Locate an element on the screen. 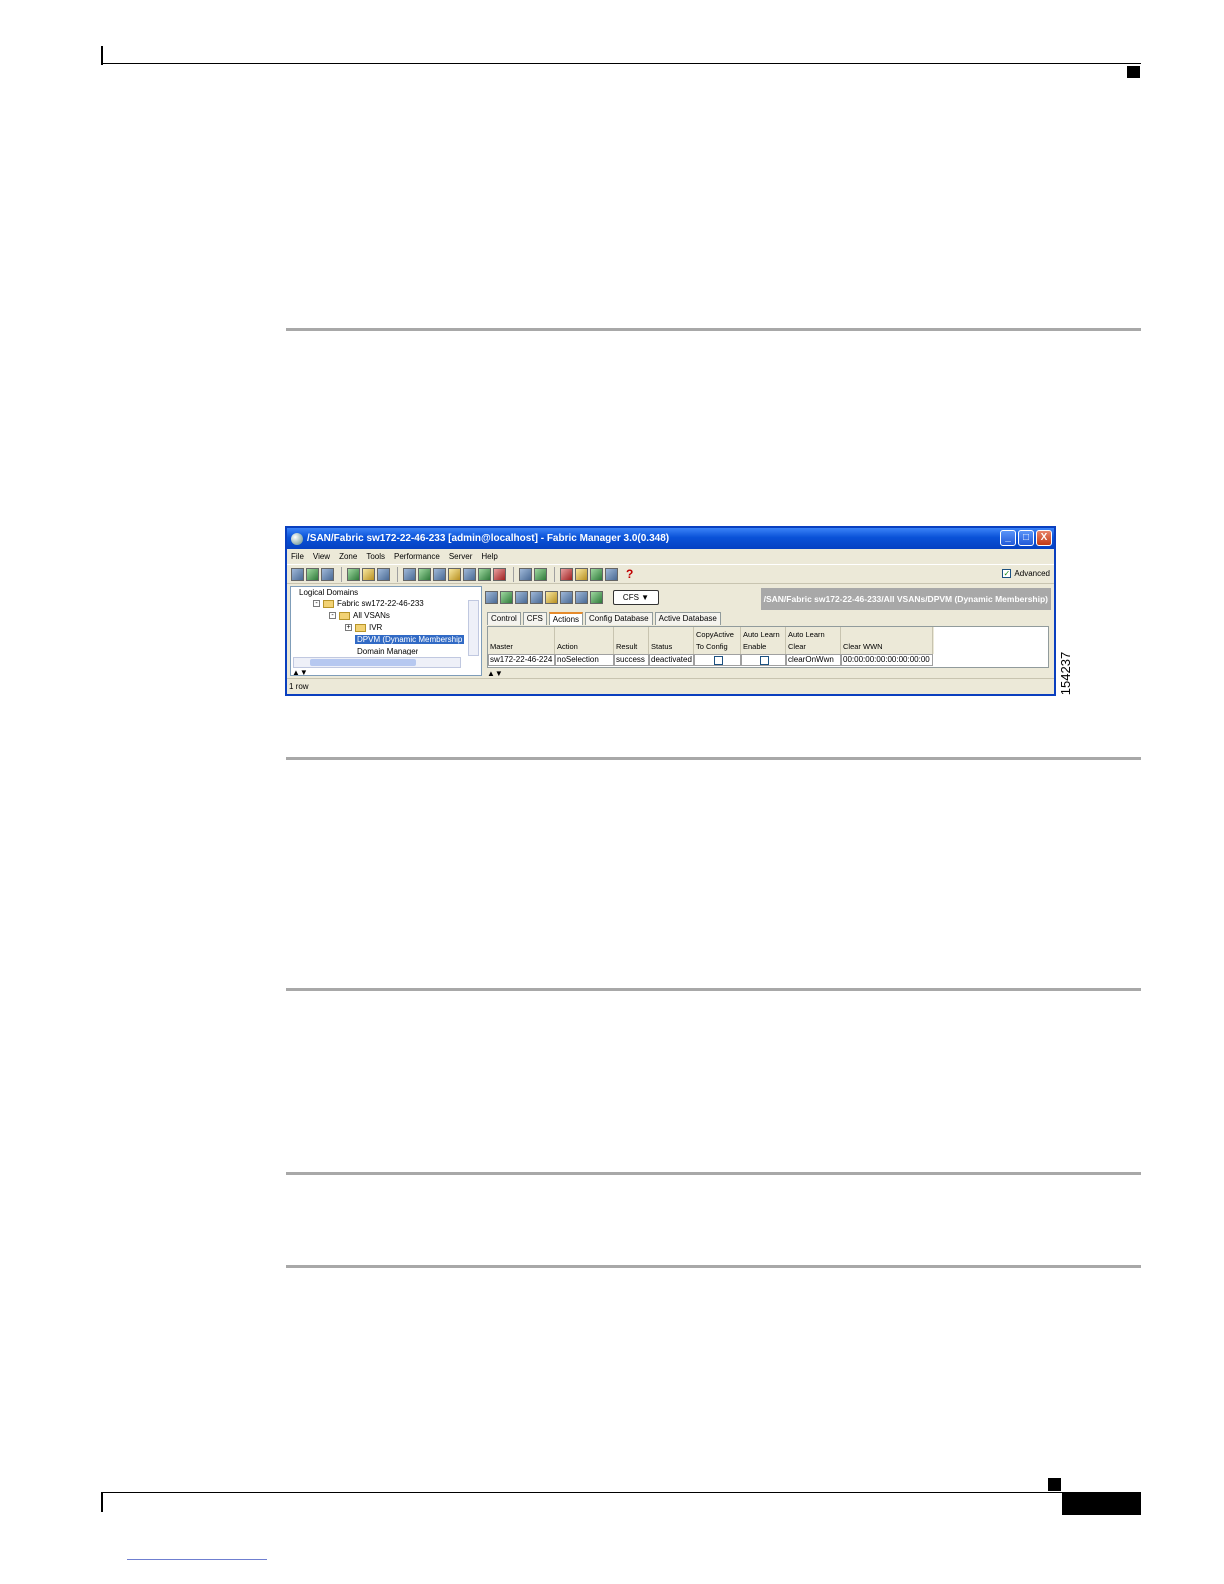  tab-config-database: Config Database is located at coordinates (619, 618).